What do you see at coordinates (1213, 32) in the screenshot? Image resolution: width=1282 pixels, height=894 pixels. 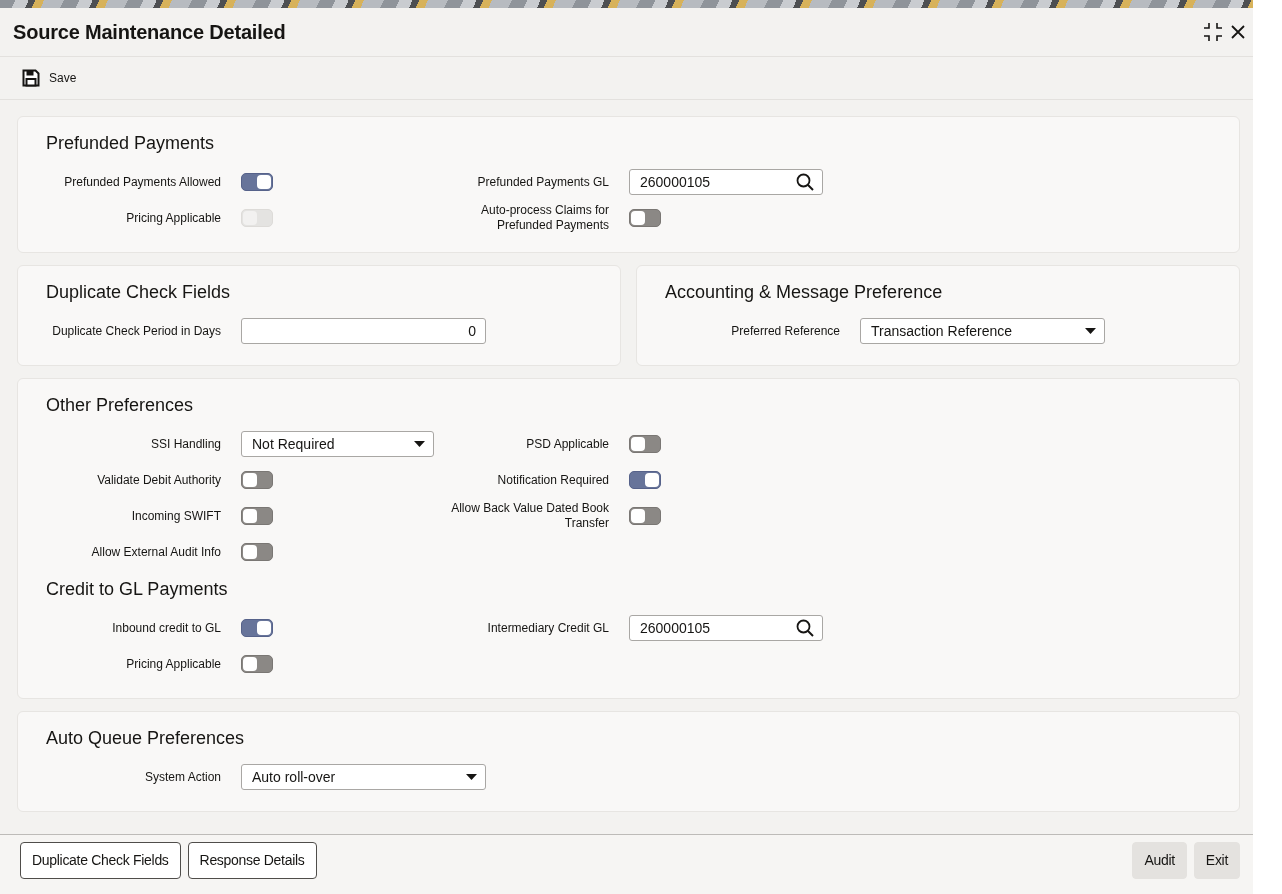 I see `fullscreen-icon` at bounding box center [1213, 32].